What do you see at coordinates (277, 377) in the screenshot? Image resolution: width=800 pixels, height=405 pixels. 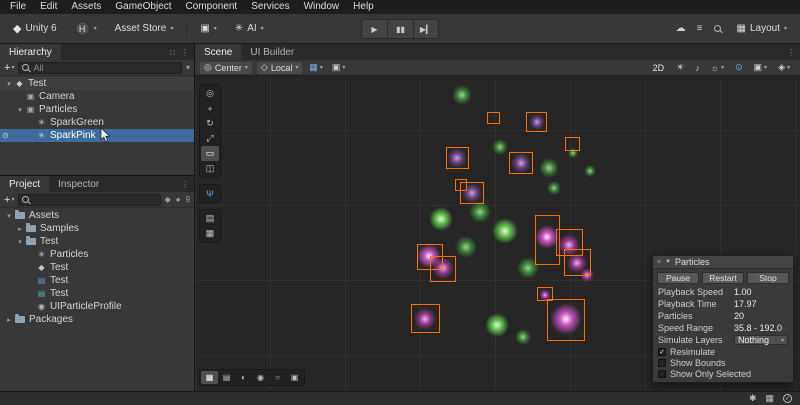 I see `zoom-icon: ○` at bounding box center [277, 377].